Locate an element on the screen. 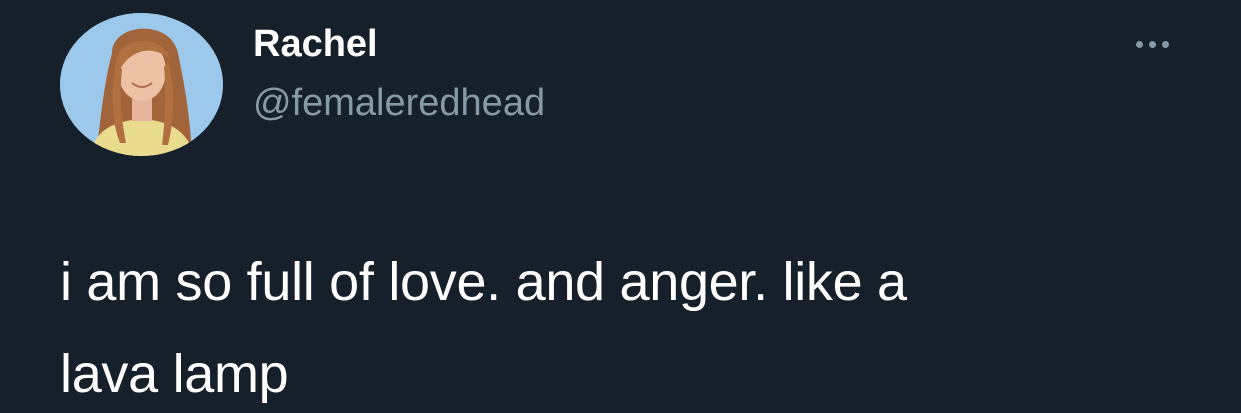  more-options-button is located at coordinates (1152, 44).